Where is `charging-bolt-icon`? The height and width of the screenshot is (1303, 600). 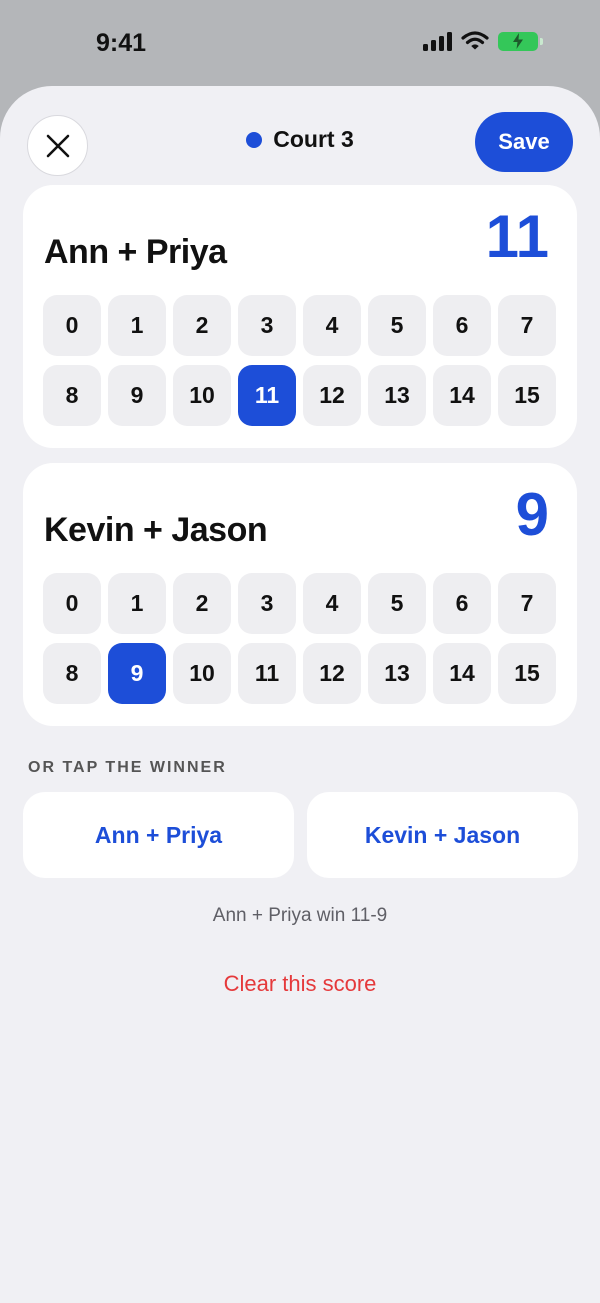
charging-bolt-icon is located at coordinates (518, 41).